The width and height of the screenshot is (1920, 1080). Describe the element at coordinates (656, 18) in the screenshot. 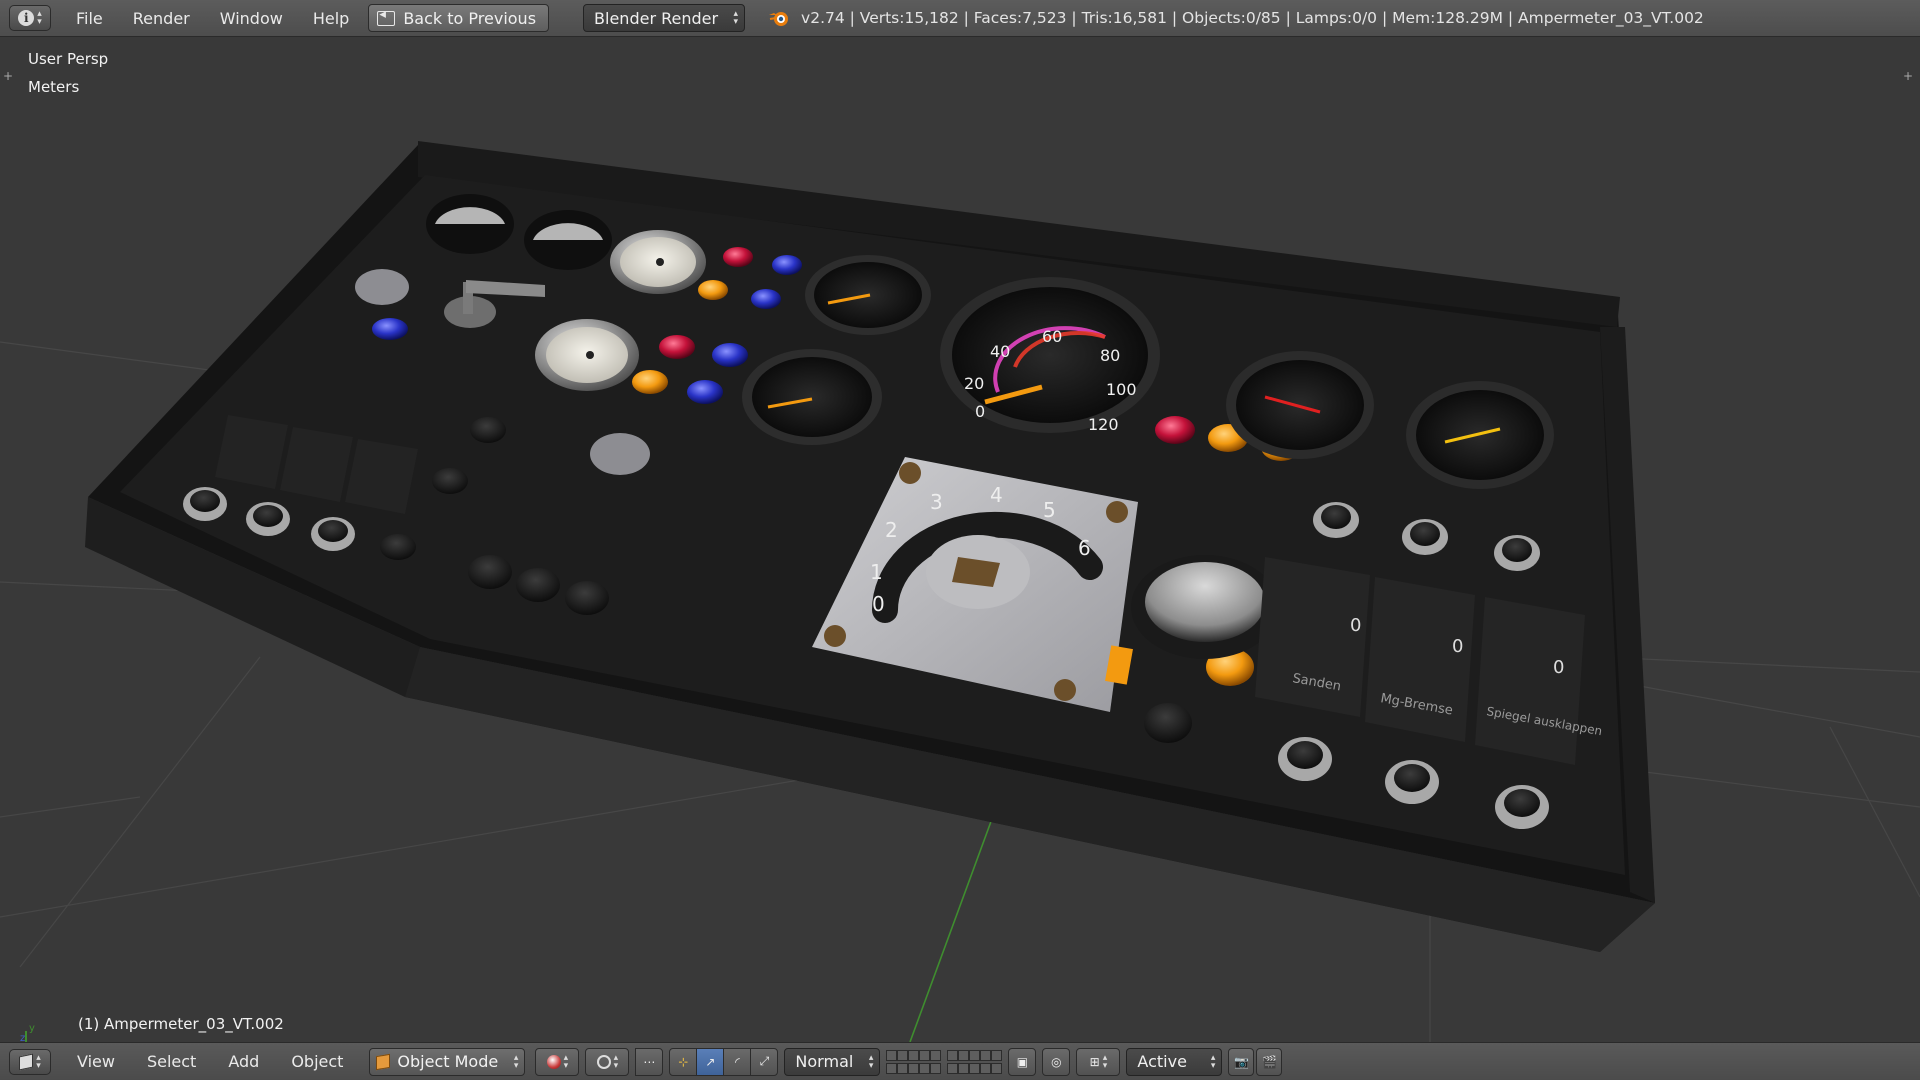

I see `render-engine-label: Blender Render` at that location.